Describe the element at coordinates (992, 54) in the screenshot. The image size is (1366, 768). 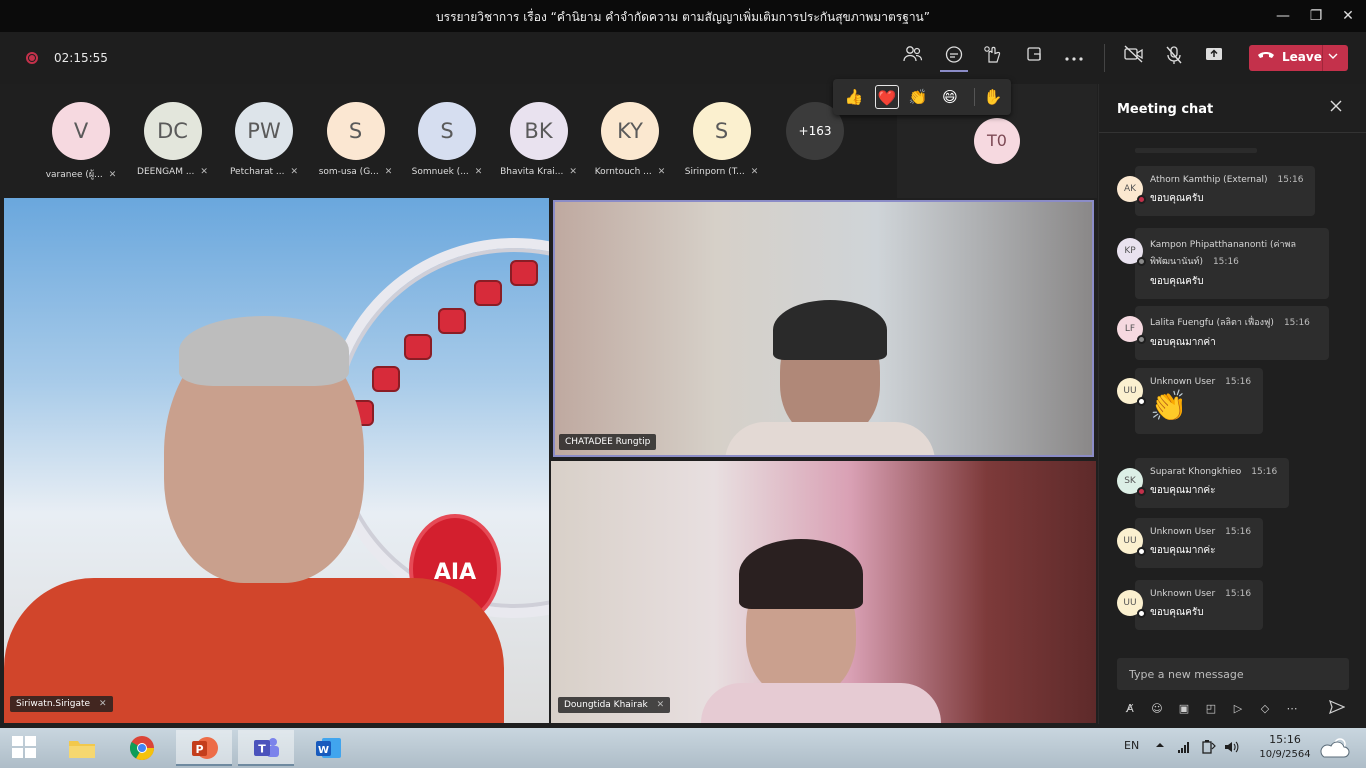
I see `reactions-icon` at that location.